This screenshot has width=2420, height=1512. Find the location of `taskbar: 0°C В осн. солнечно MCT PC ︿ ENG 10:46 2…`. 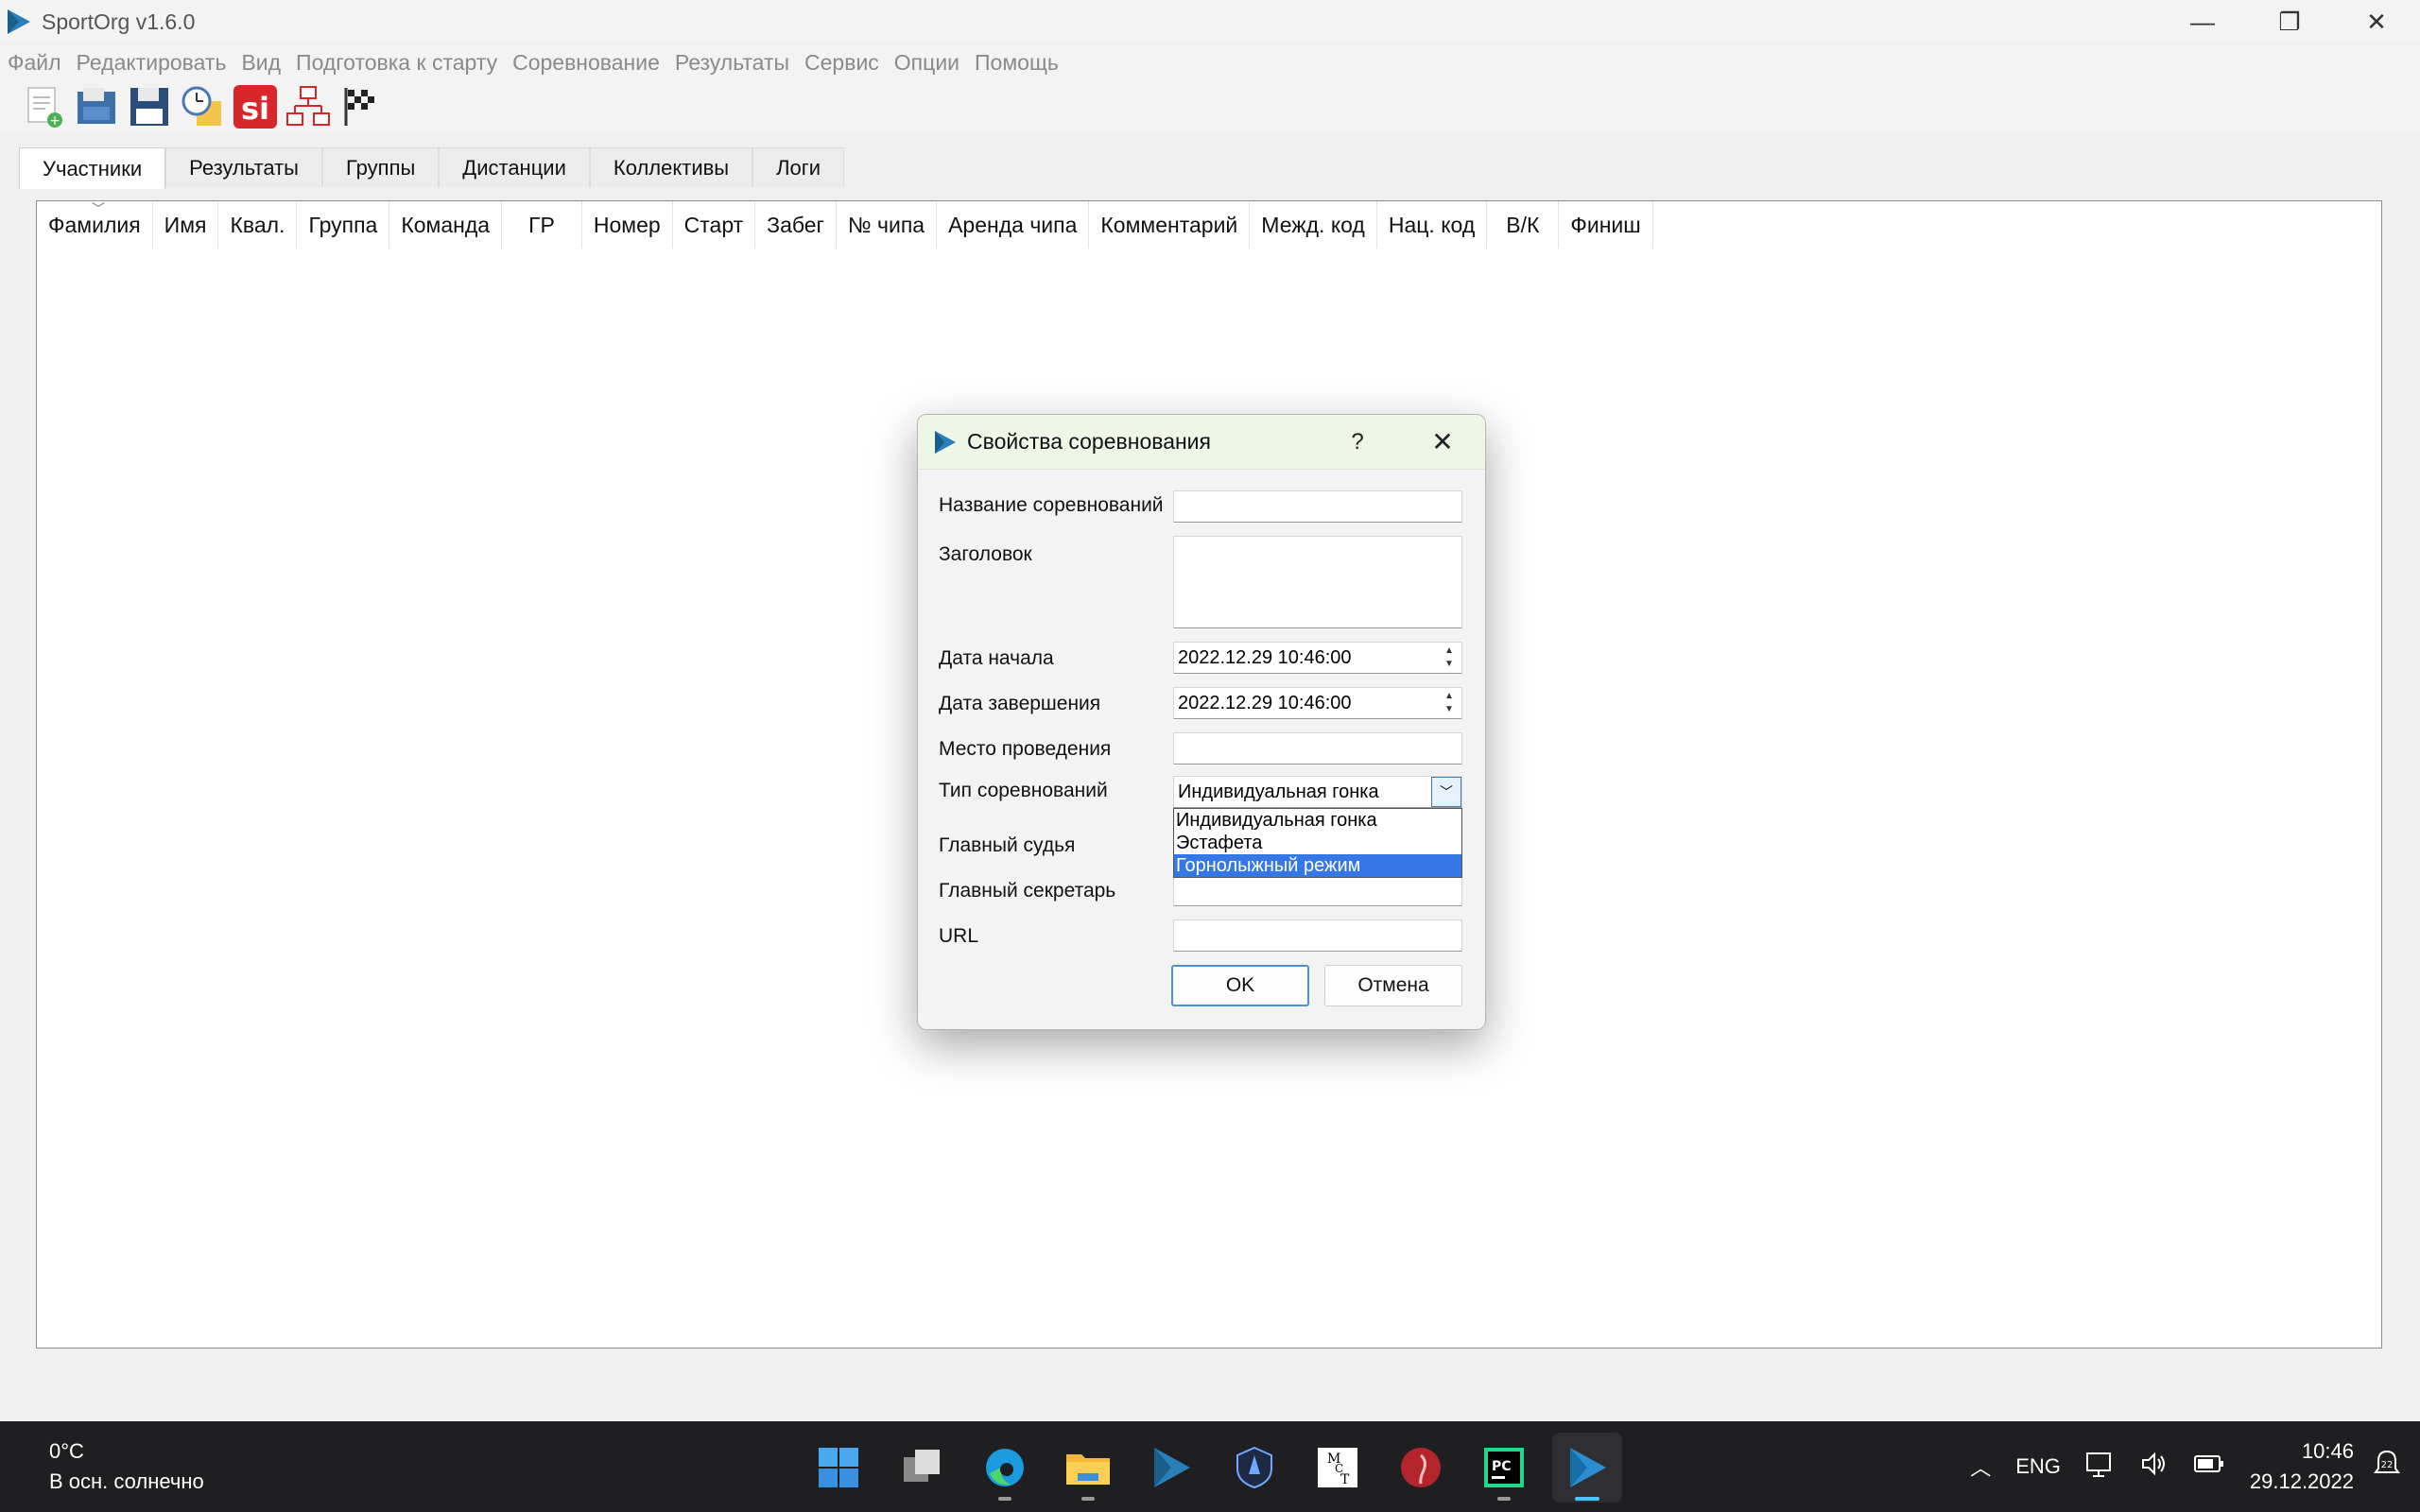

taskbar: 0°C В осн. солнечно MCT PC ︿ ENG 10:46 2… is located at coordinates (1210, 1466).